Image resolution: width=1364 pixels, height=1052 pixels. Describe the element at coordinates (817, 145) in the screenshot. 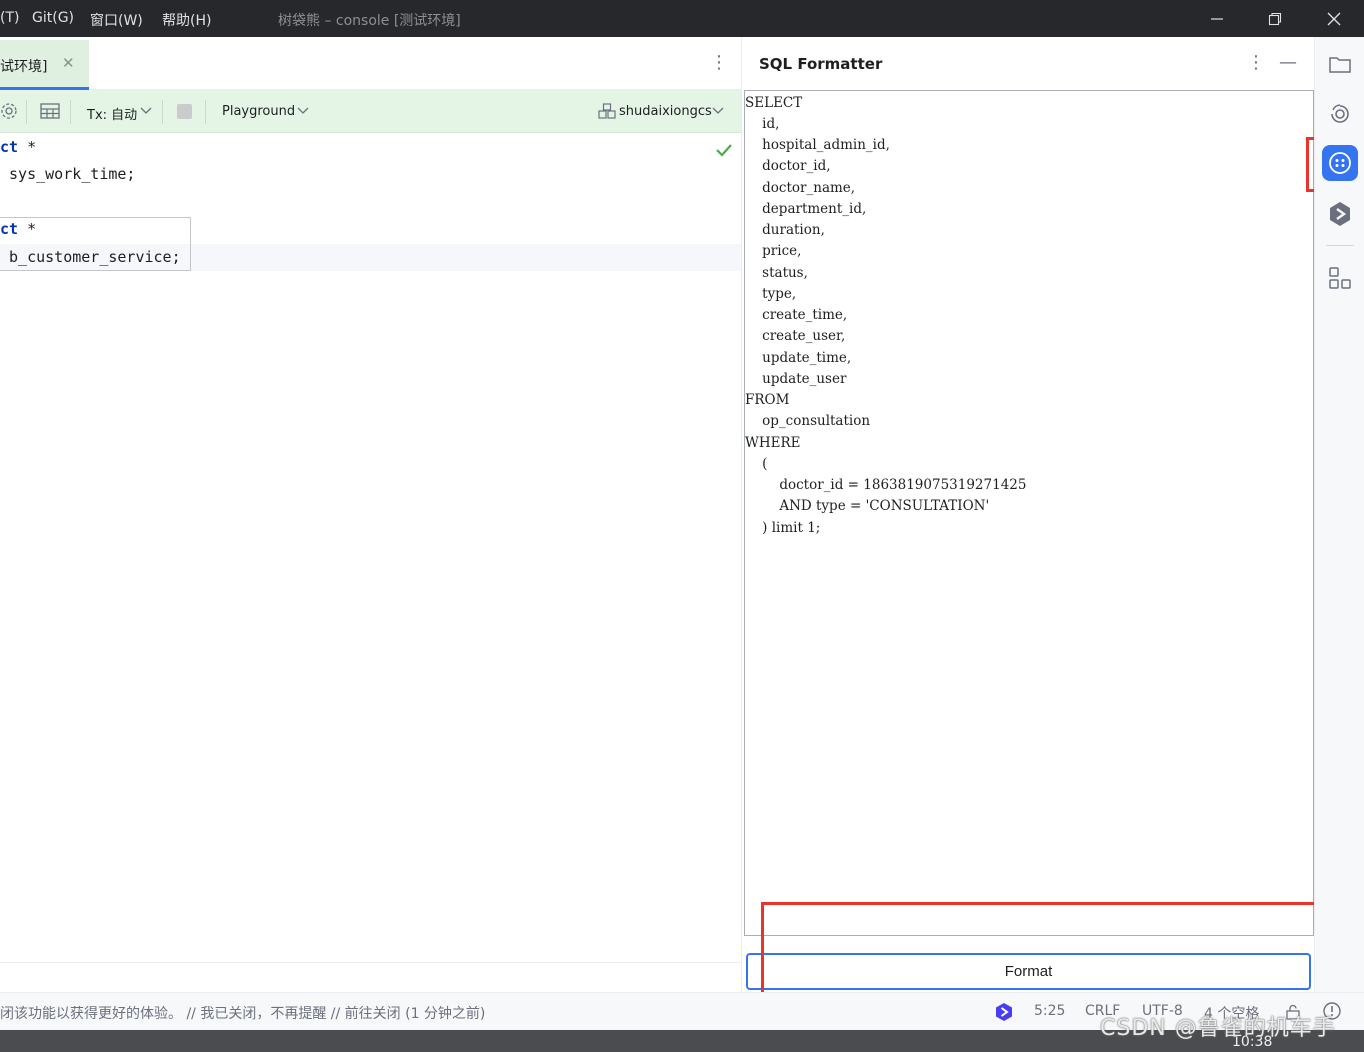

I see `sql-output-line: hospital_admin_id,` at that location.